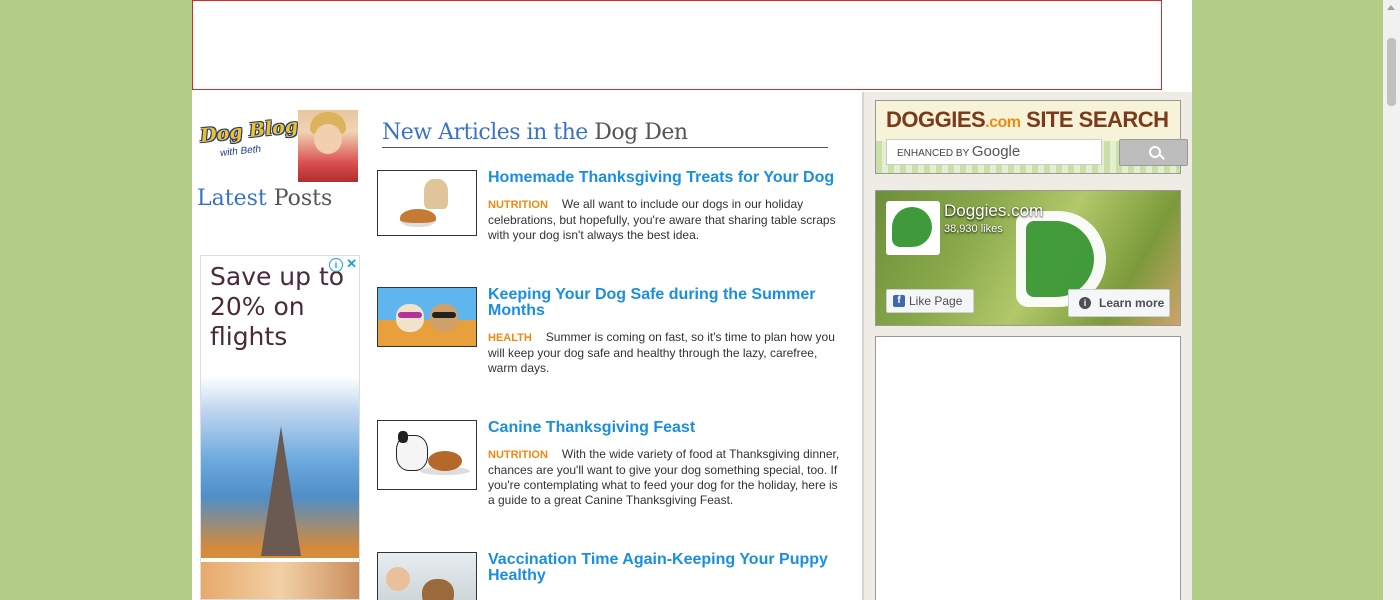 Image resolution: width=1400 pixels, height=600 pixels. What do you see at coordinates (485, 132) in the screenshot?
I see `new-articles-heading-accent: New Articles in the` at bounding box center [485, 132].